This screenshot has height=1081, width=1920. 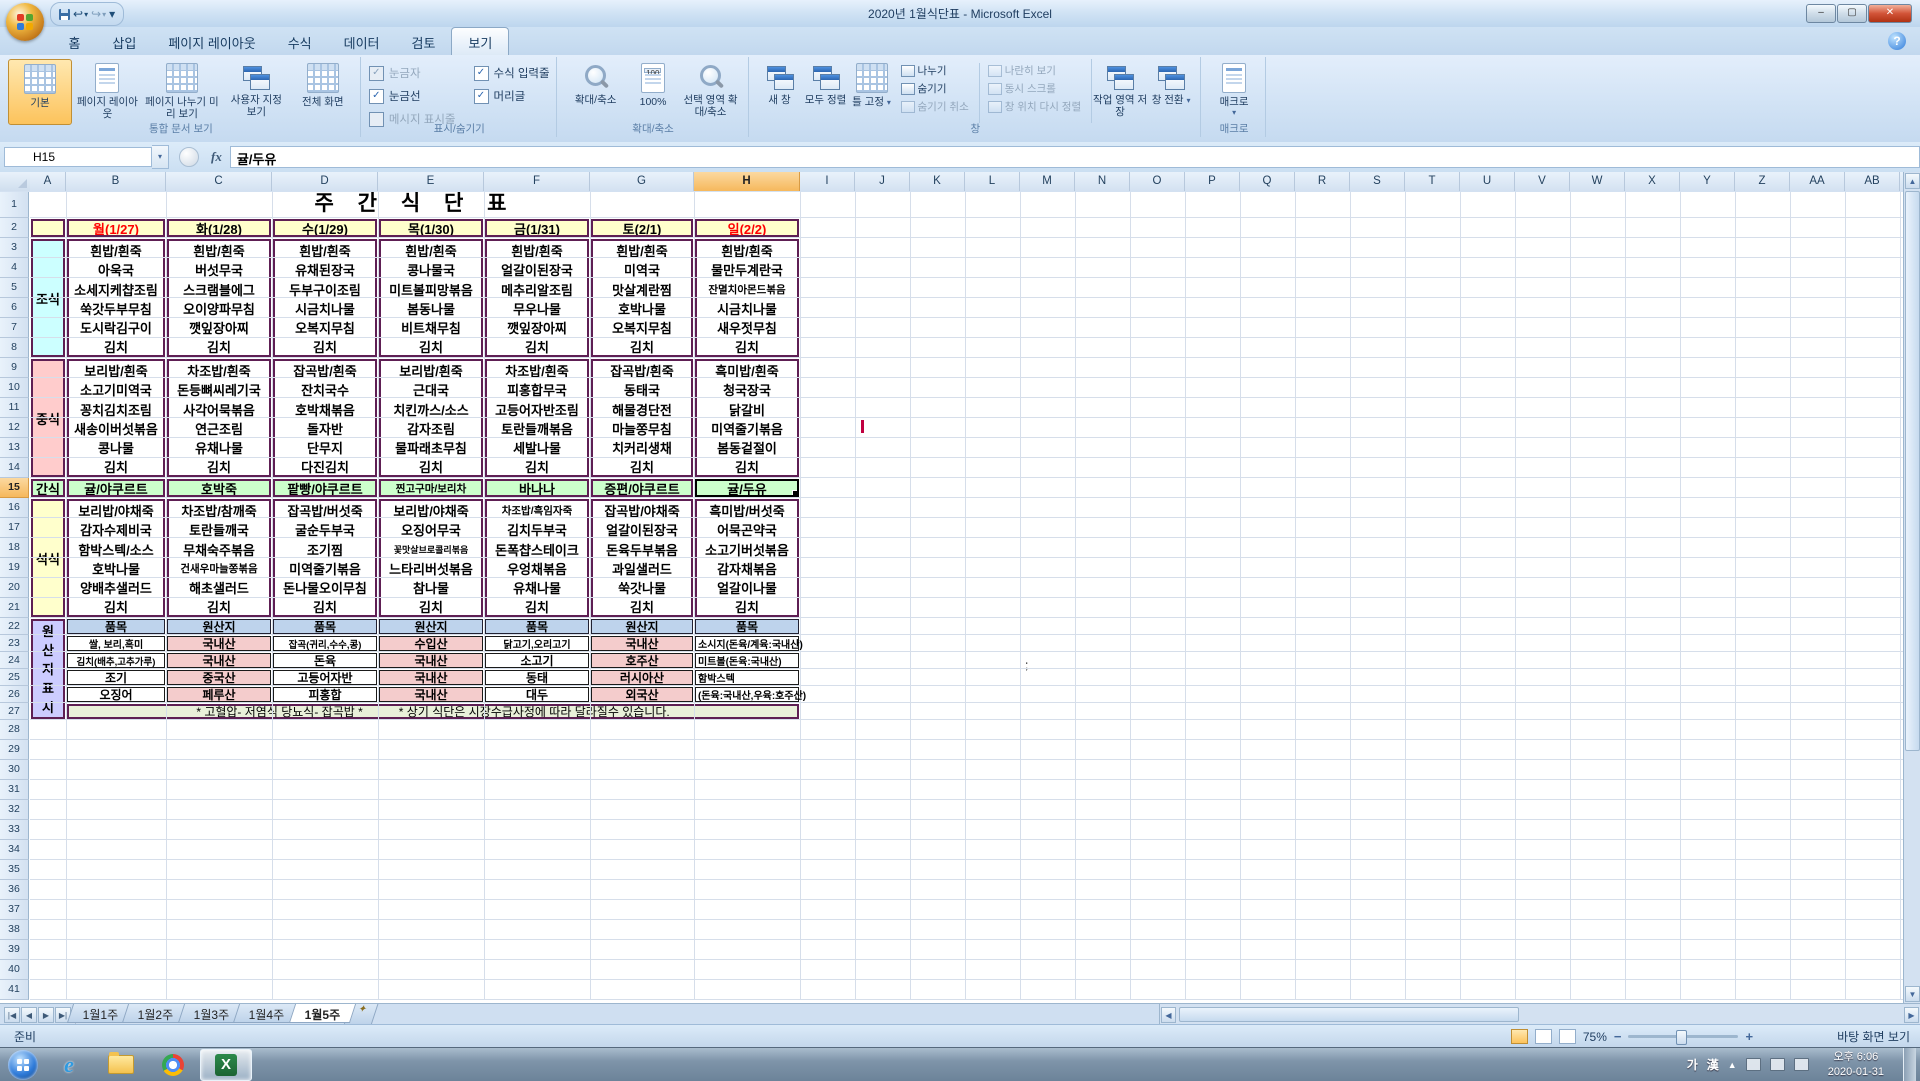 What do you see at coordinates (1034, 106) in the screenshot?
I see `reset-window-position-button: 창 위치 다시 정렬` at bounding box center [1034, 106].